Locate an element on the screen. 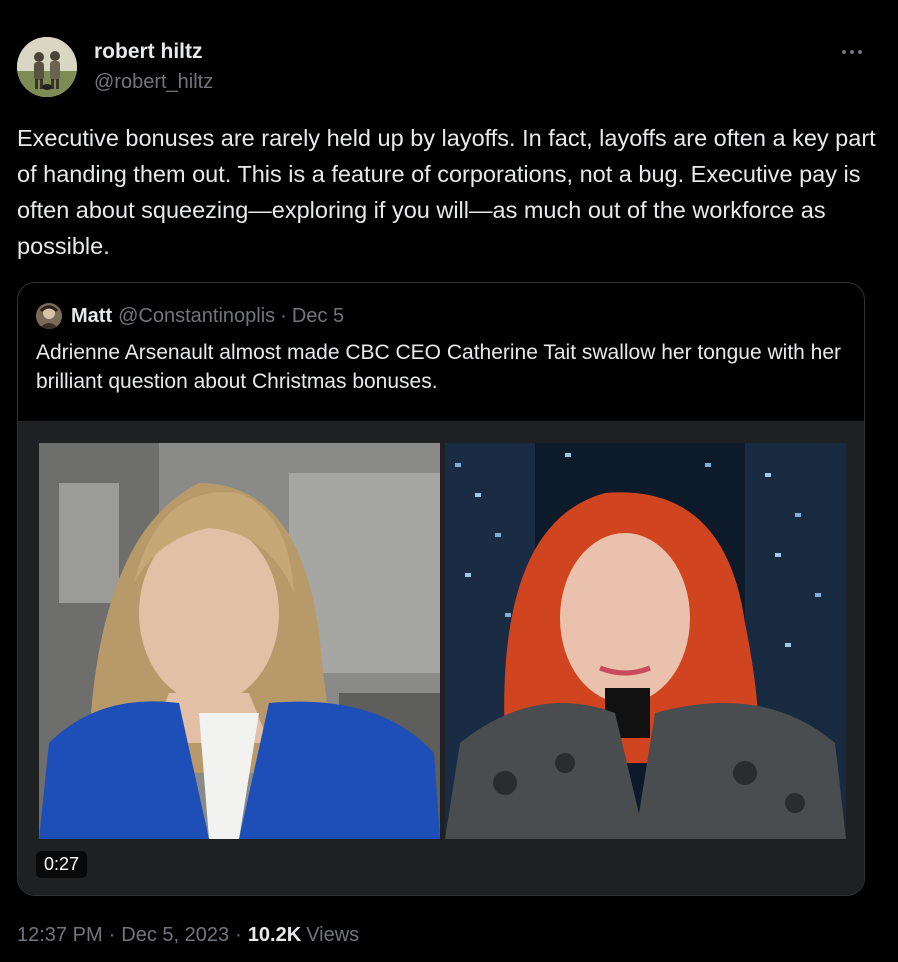  author-display-name: robert hiltz is located at coordinates (148, 52).